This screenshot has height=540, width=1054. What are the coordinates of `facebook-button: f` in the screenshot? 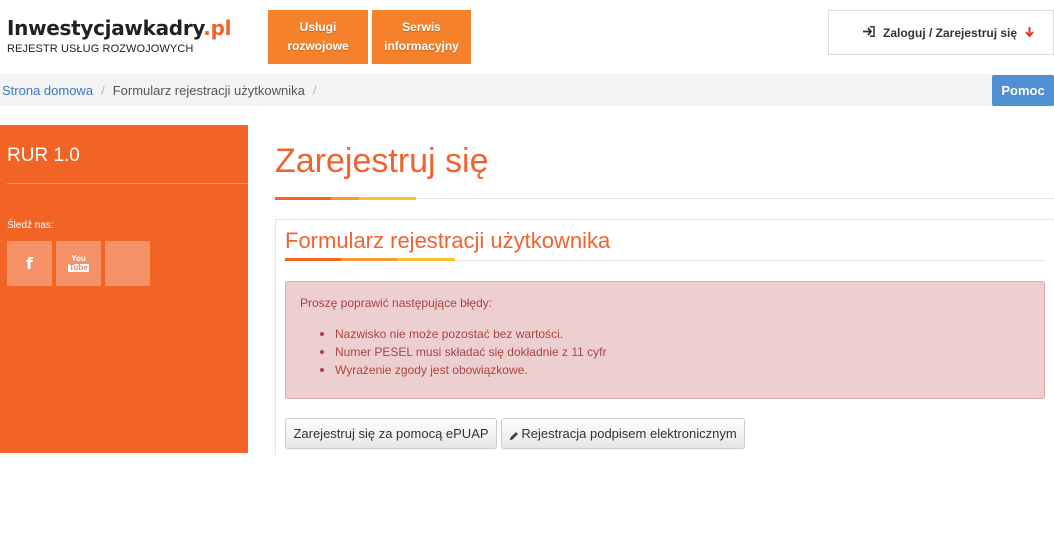 It's located at (29, 263).